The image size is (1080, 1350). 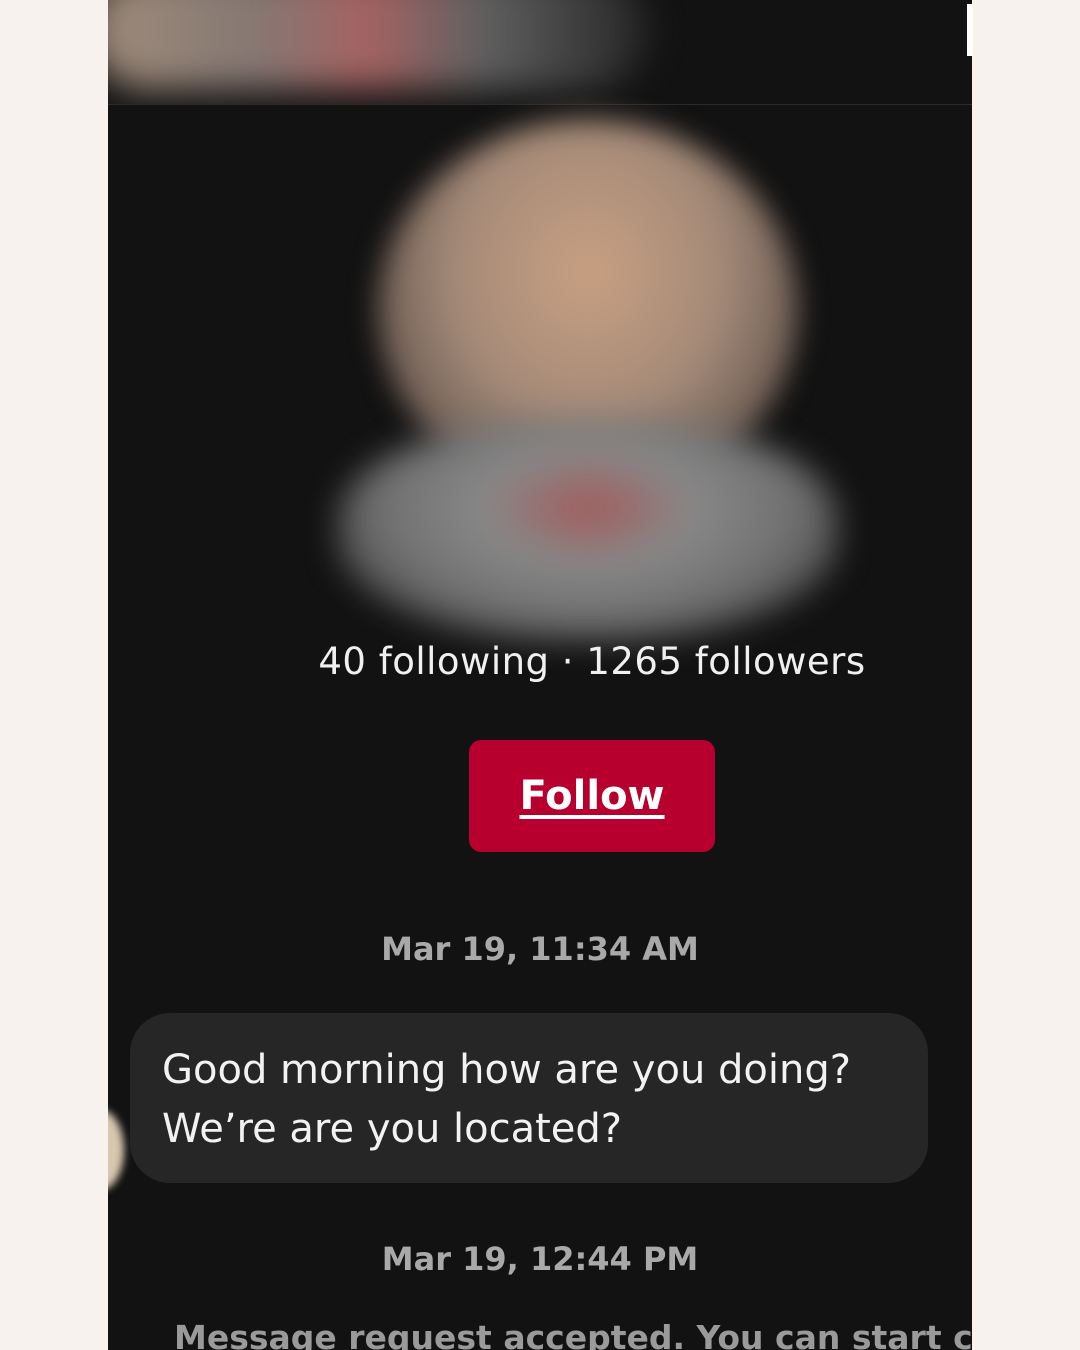 I want to click on message-timestamp: Mar 19, 12:44 PM, so click(x=540, y=1259).